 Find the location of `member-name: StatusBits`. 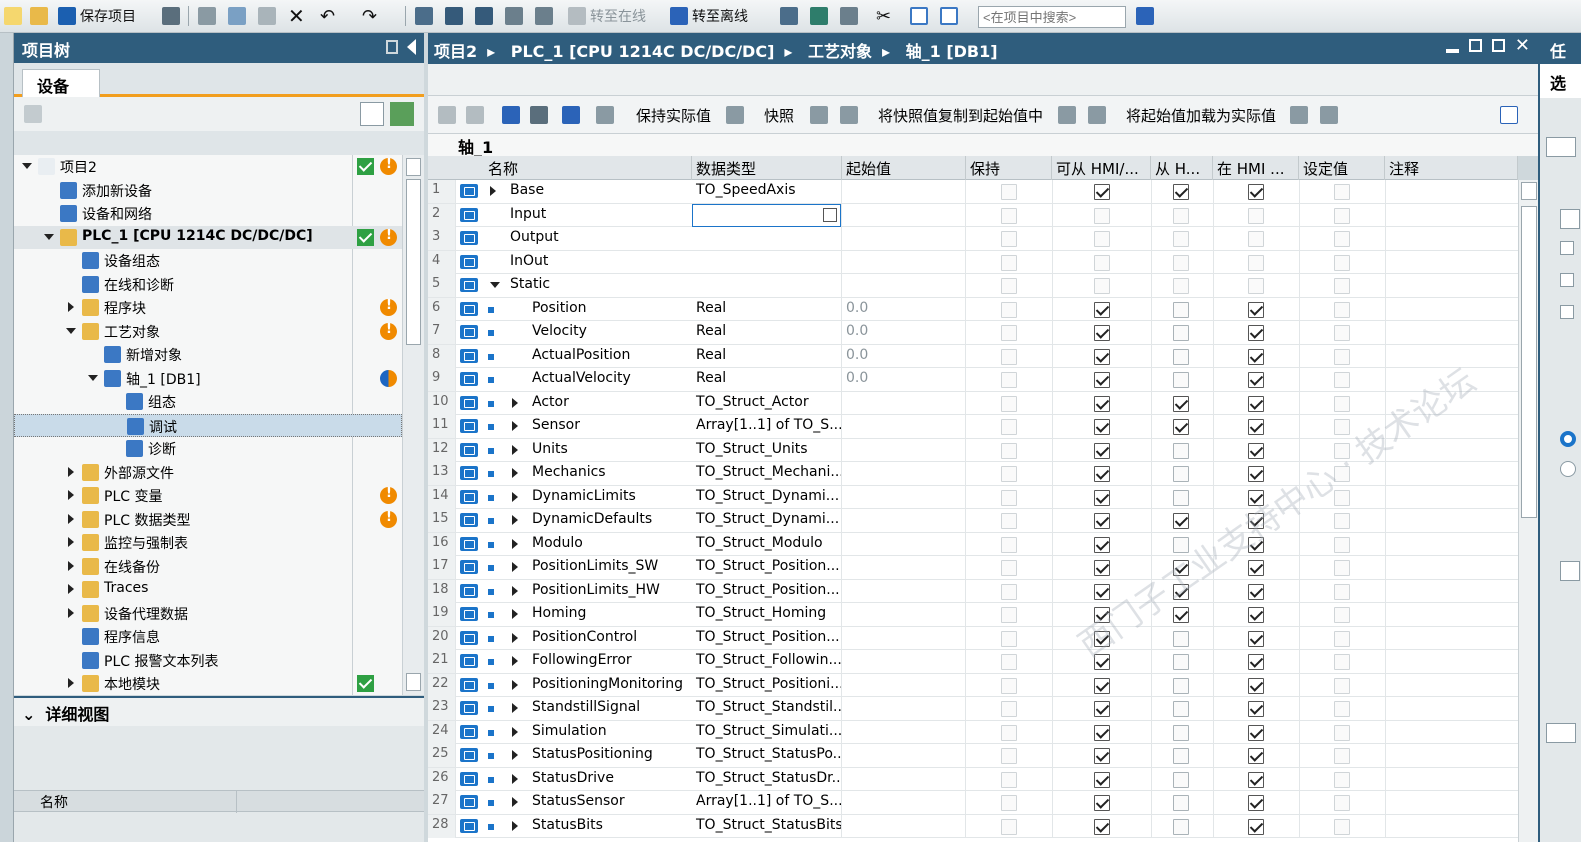

member-name: StatusBits is located at coordinates (610, 826).